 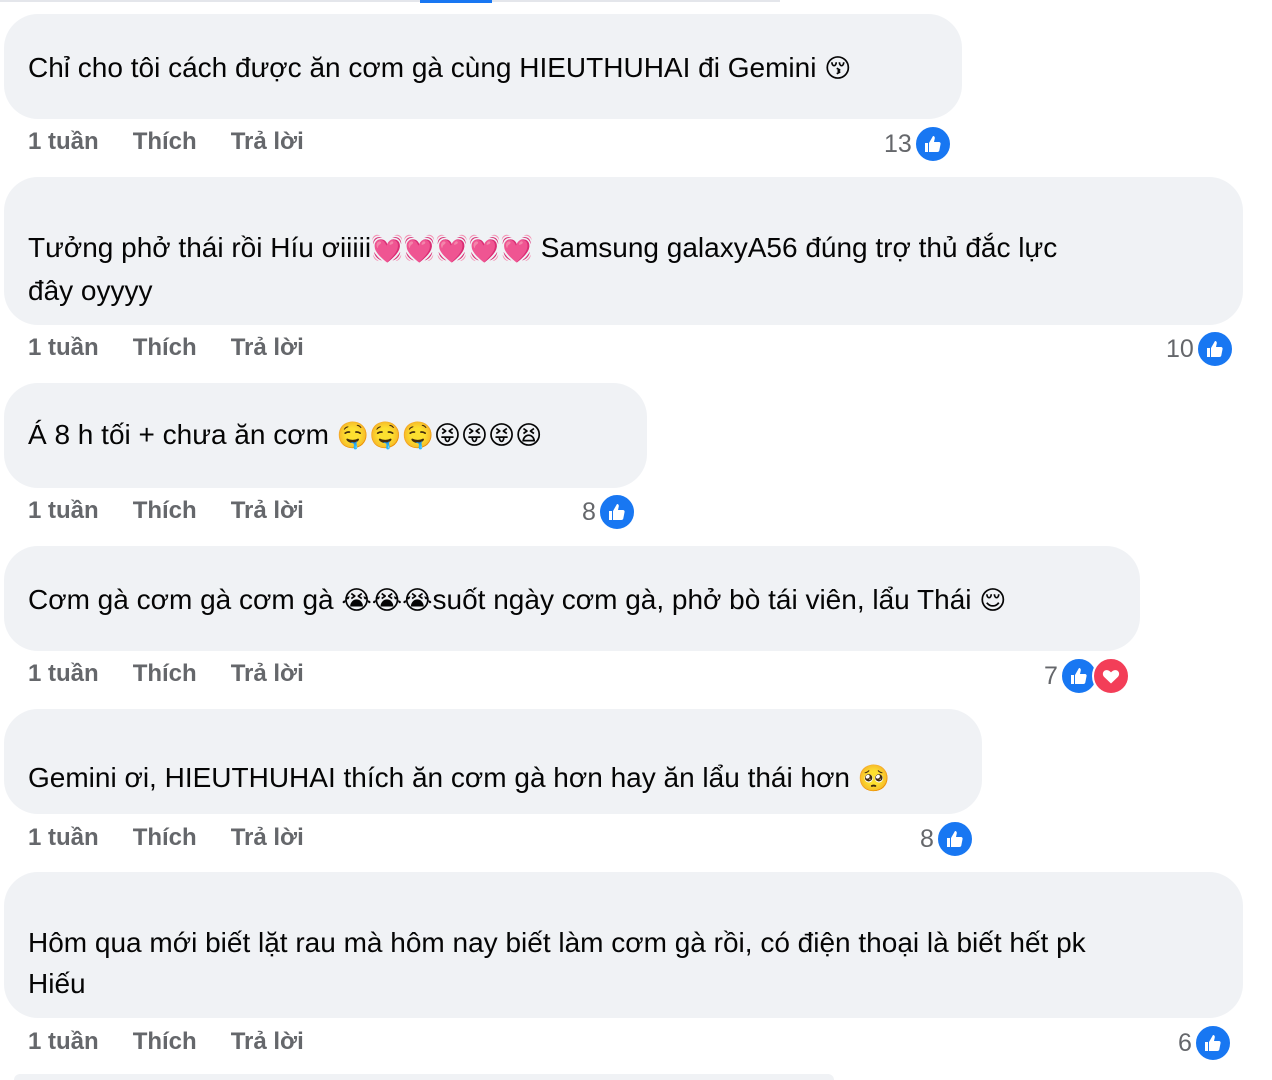 What do you see at coordinates (387, 601) in the screenshot?
I see `emoji: 😭😭😭` at bounding box center [387, 601].